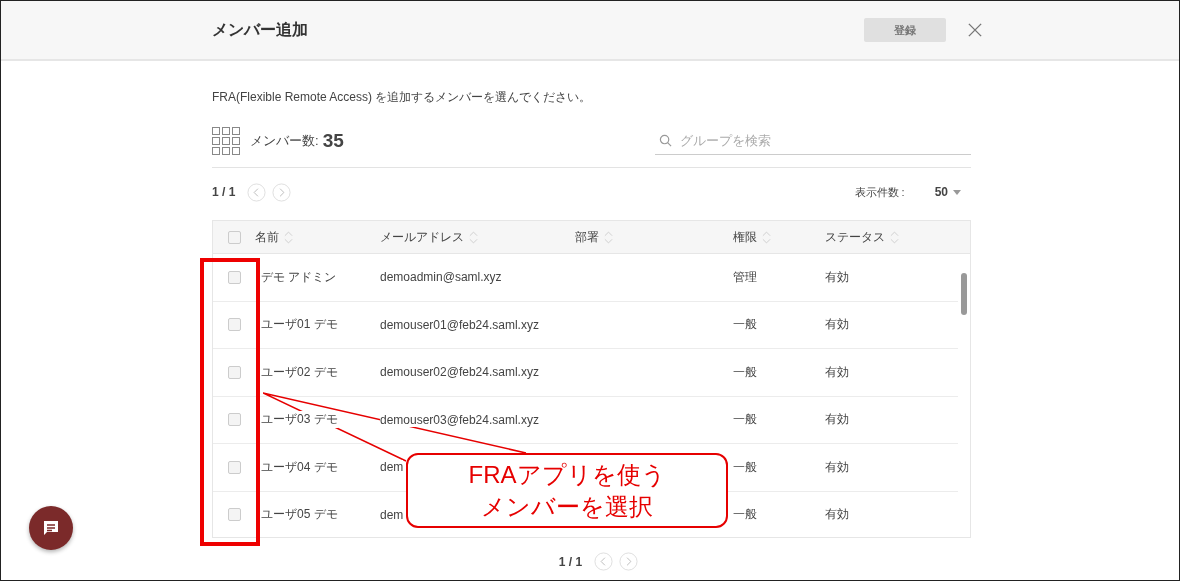 The width and height of the screenshot is (1180, 581). Describe the element at coordinates (441, 277) in the screenshot. I see `member-email: demoadmin@saml.xyz` at that location.